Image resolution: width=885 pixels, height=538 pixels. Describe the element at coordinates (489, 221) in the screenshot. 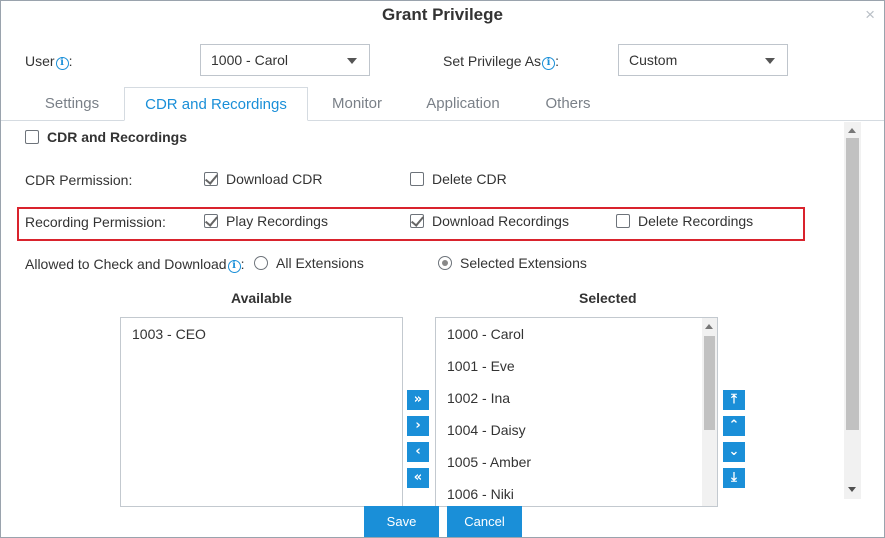

I see `download-recordings-checkbox: Download Recordings` at that location.